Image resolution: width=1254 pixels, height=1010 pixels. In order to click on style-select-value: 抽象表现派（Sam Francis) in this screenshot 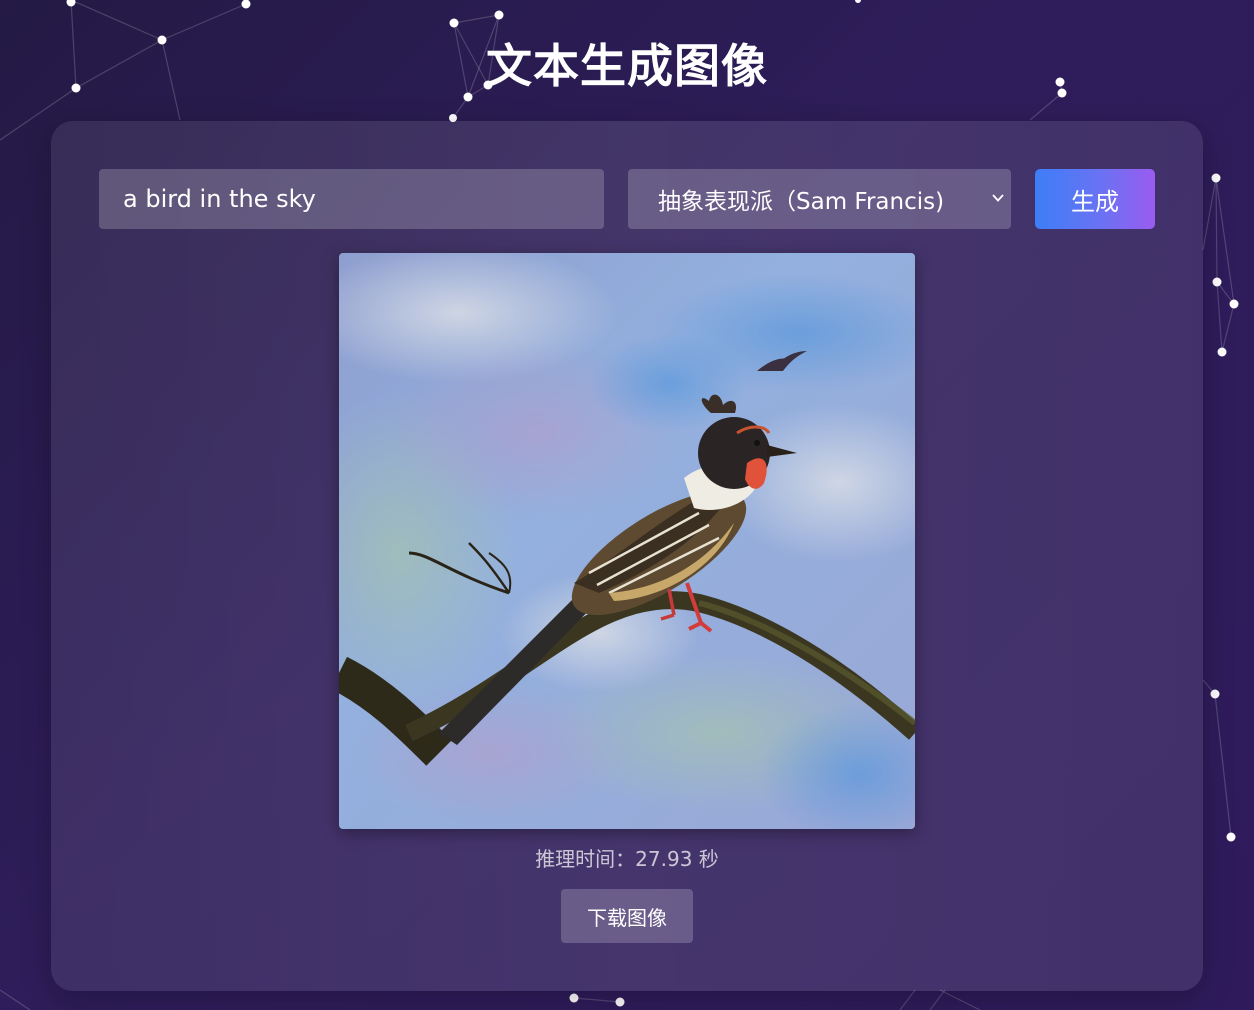, I will do `click(801, 202)`.